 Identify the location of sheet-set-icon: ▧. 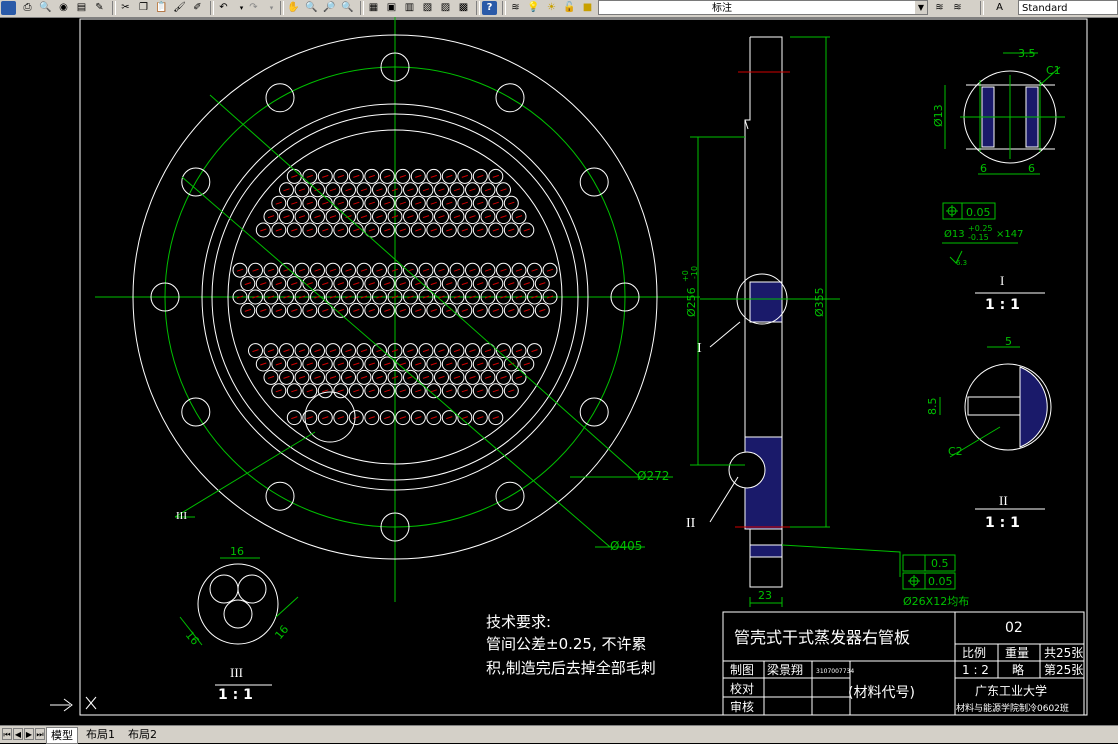
(427, 8).